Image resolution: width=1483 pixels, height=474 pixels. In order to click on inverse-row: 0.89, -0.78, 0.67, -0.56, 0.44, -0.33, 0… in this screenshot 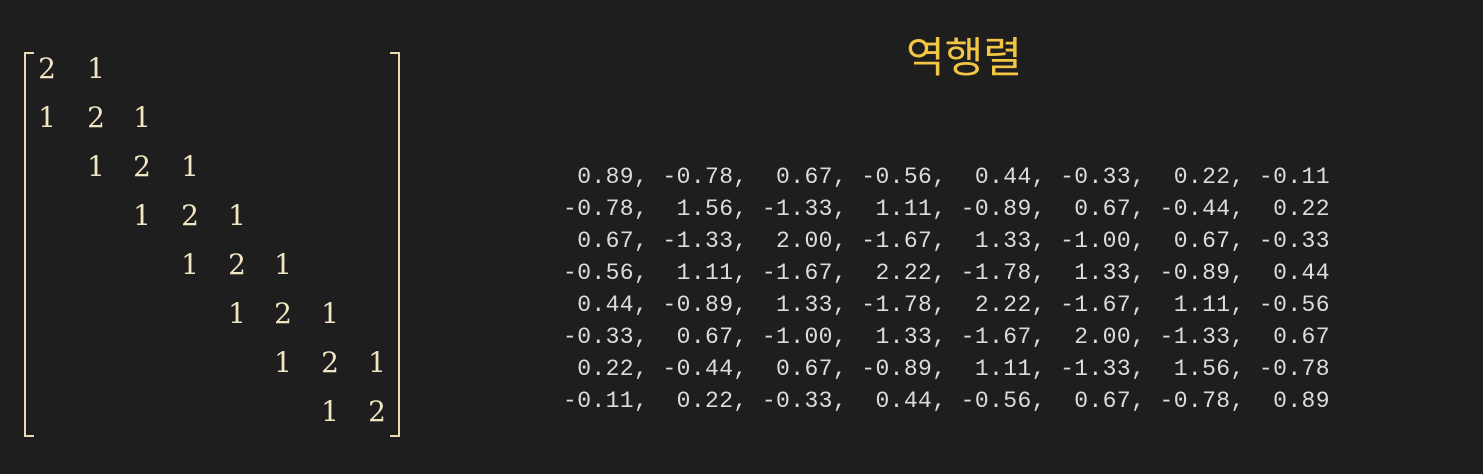, I will do `click(946, 177)`.